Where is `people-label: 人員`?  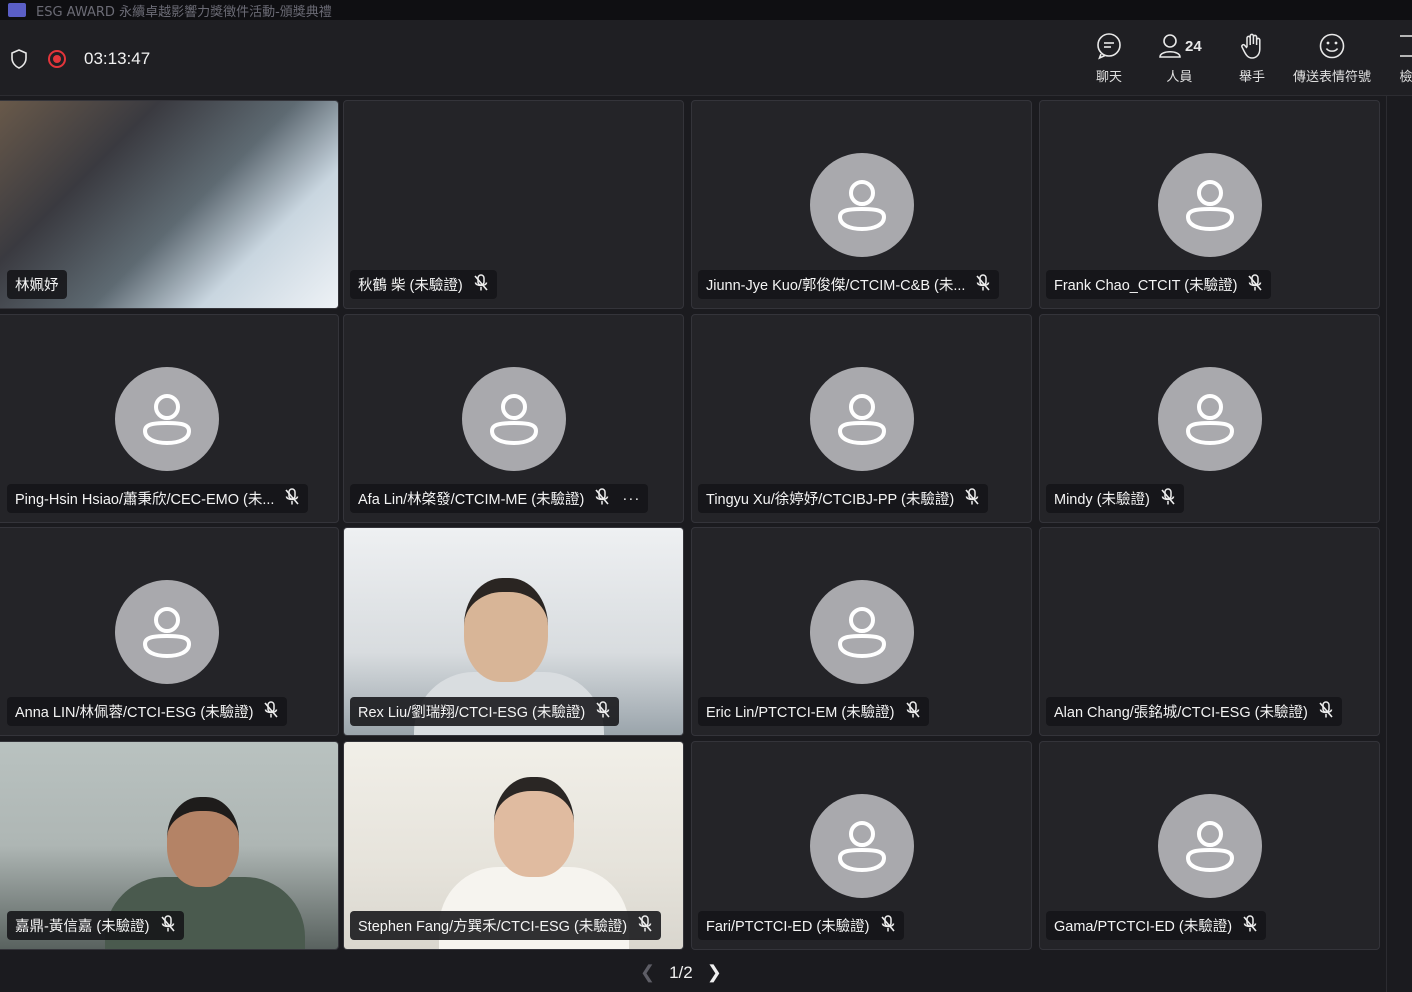
people-label: 人員 is located at coordinates (1179, 77).